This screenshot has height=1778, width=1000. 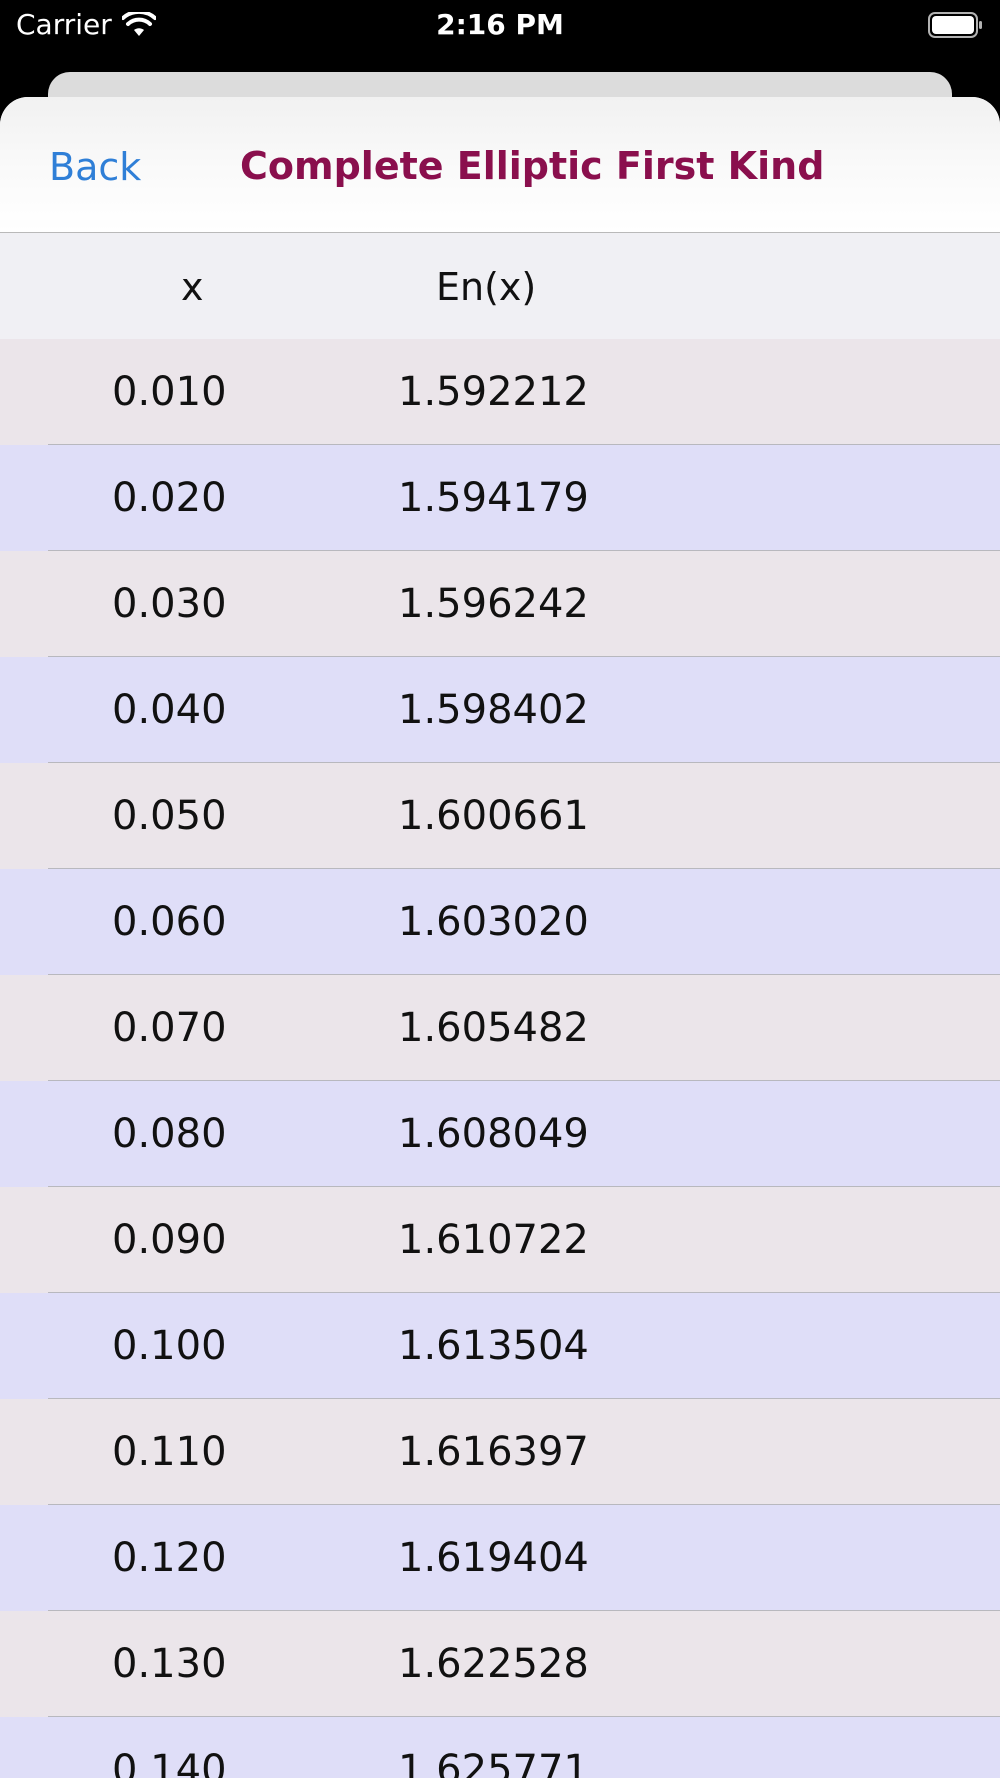 I want to click on cell-x: 0.040, so click(x=169, y=710).